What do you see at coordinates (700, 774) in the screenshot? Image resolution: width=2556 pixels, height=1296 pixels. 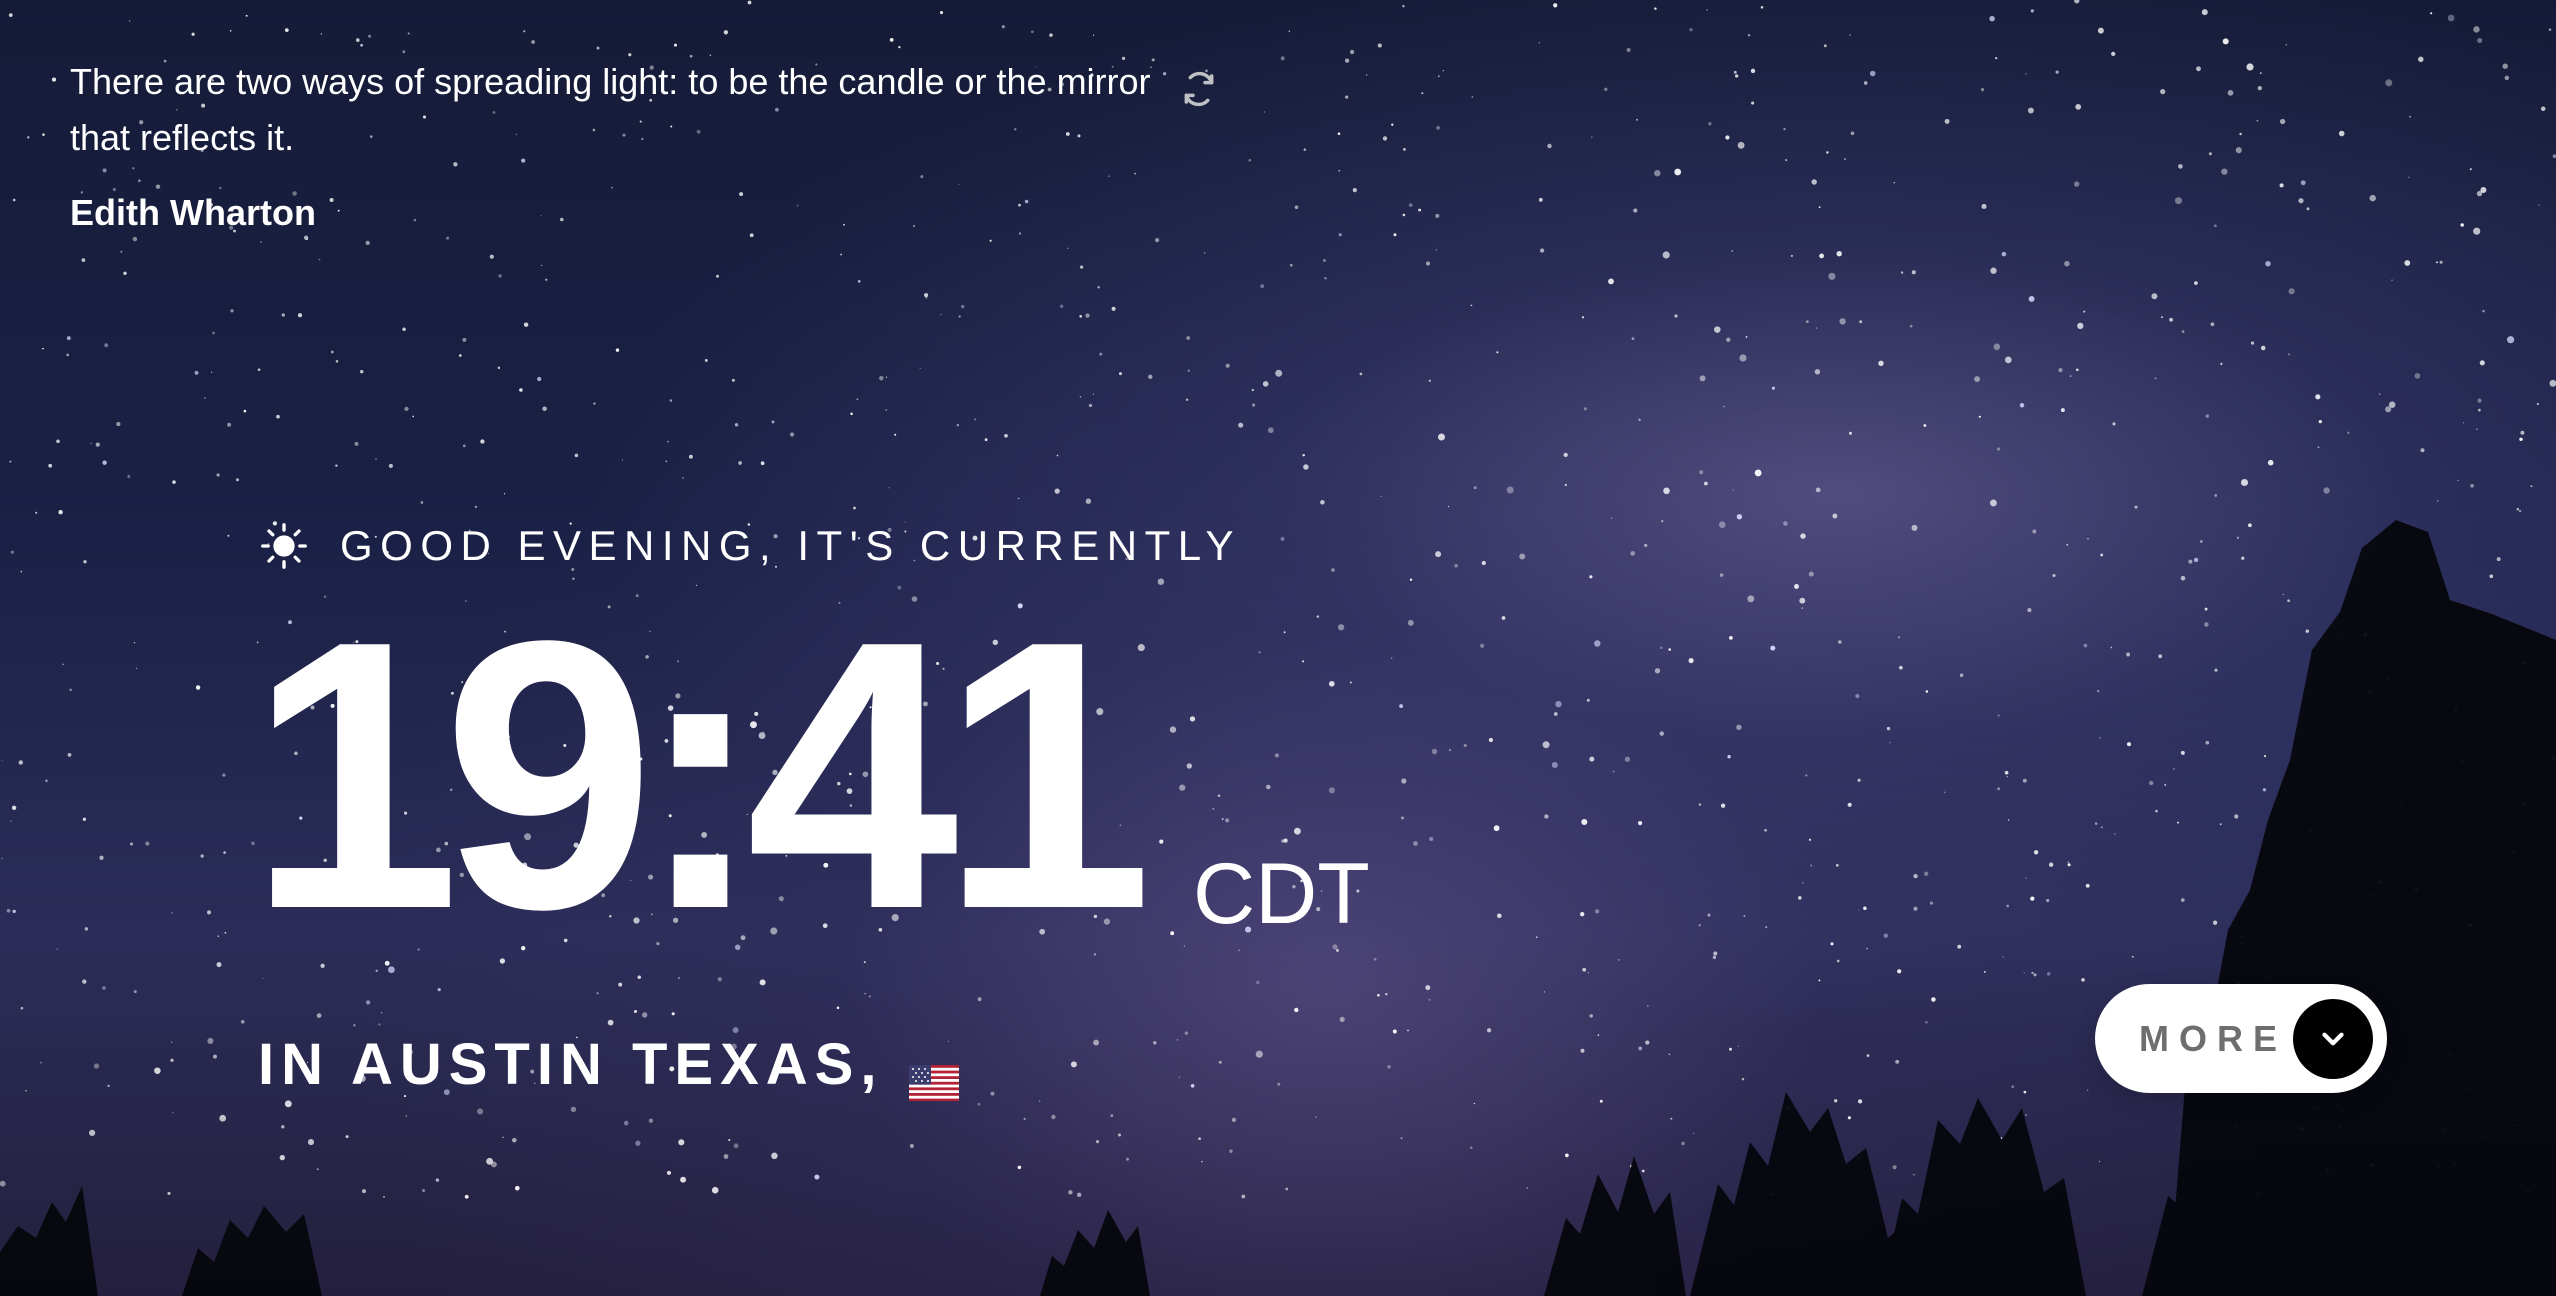 I see `current-time: 19:41` at bounding box center [700, 774].